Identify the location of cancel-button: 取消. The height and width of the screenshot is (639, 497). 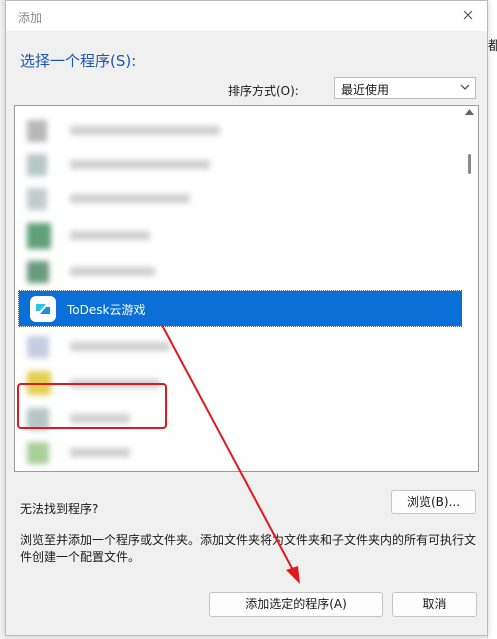
(434, 604).